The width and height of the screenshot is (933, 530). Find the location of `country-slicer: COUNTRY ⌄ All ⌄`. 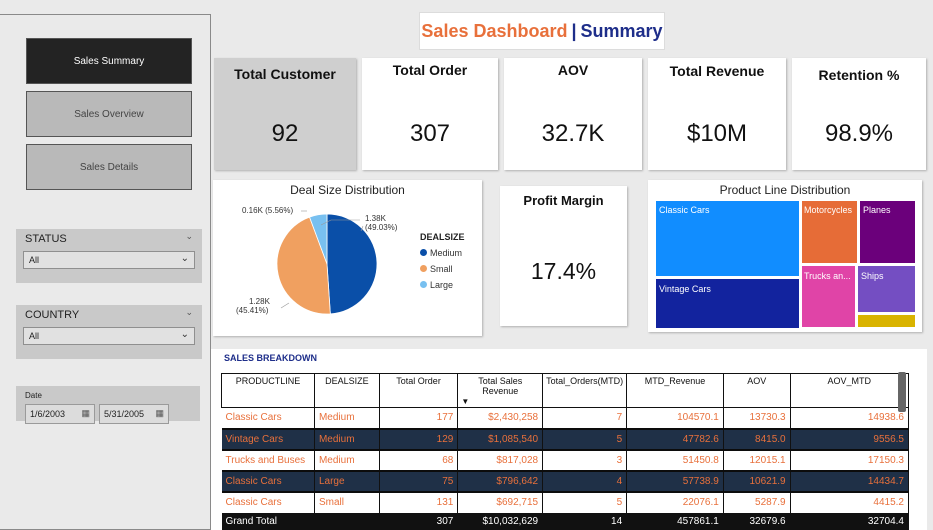

country-slicer: COUNTRY ⌄ All ⌄ is located at coordinates (109, 332).